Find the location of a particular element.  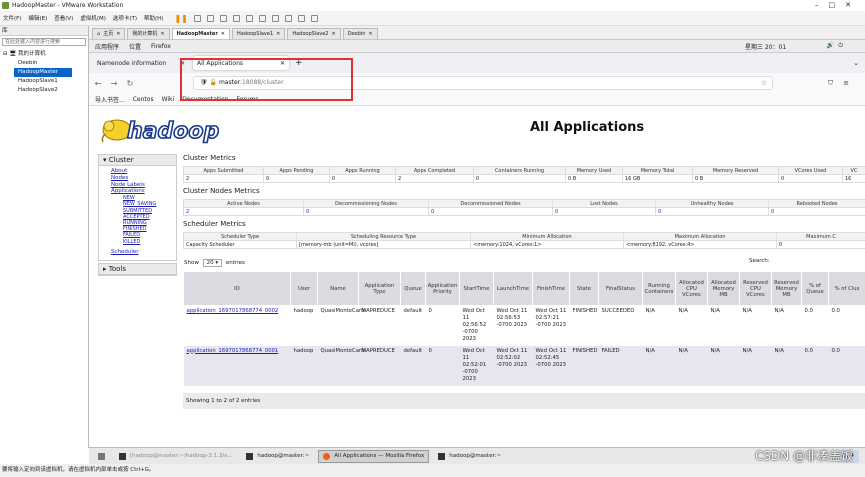

new-tab-button: + is located at coordinates (299, 63).